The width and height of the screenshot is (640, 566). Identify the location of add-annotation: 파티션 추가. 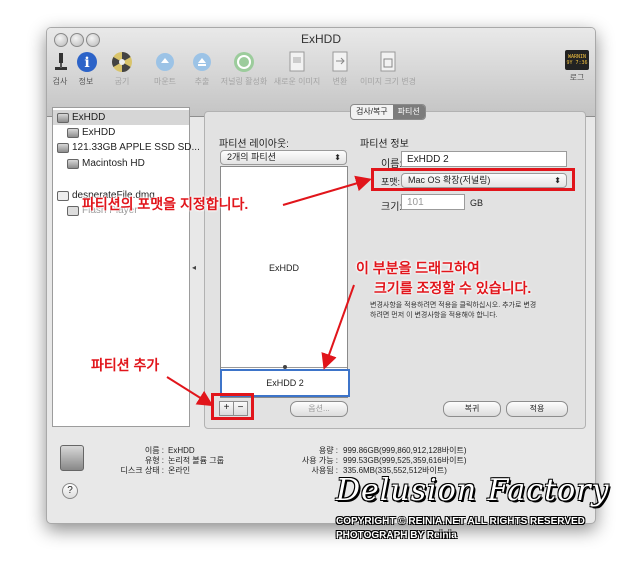
(125, 365).